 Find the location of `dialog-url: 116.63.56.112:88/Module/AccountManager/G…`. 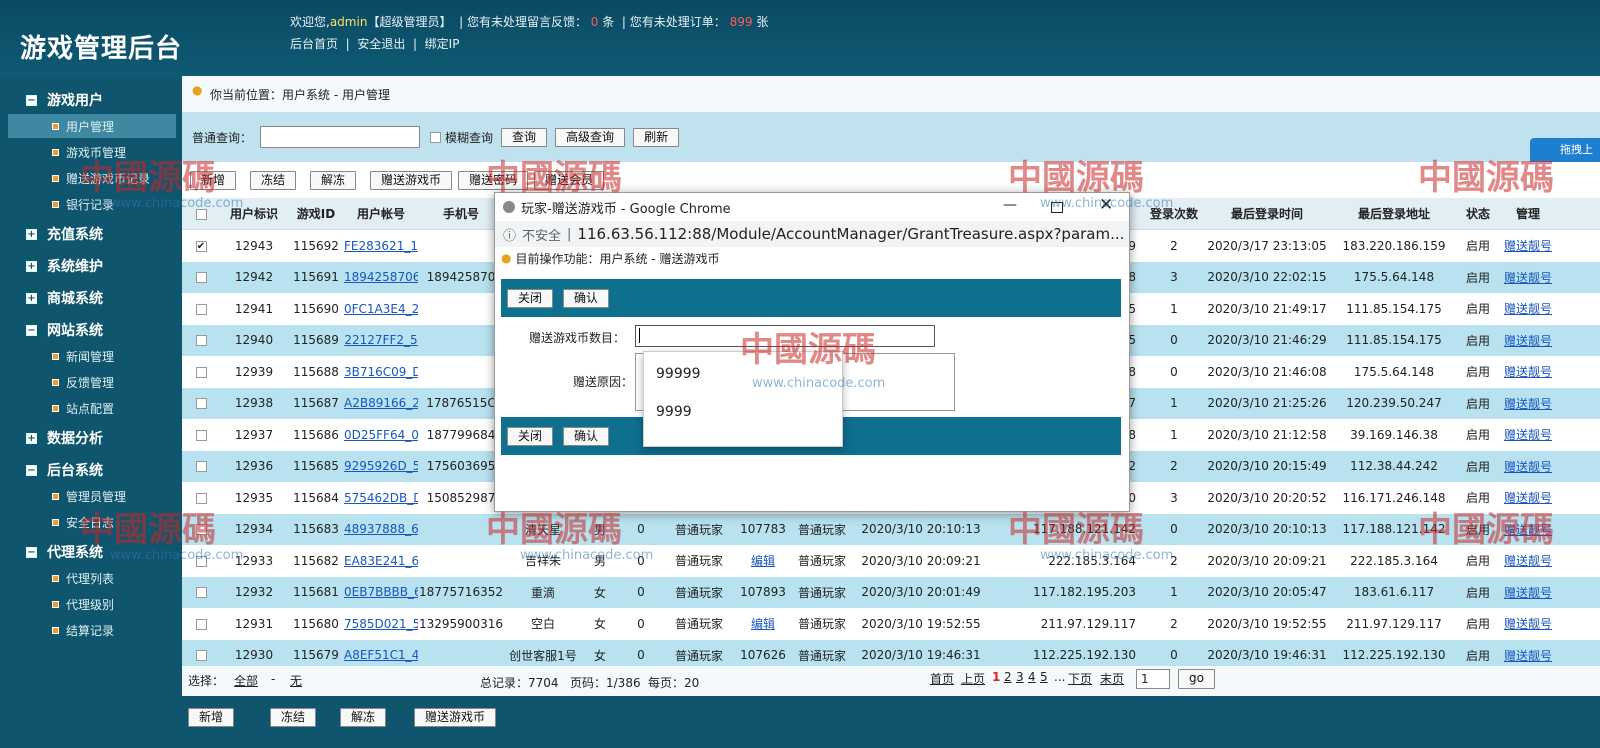

dialog-url: 116.63.56.112:88/Module/AccountManager/G… is located at coordinates (850, 234).